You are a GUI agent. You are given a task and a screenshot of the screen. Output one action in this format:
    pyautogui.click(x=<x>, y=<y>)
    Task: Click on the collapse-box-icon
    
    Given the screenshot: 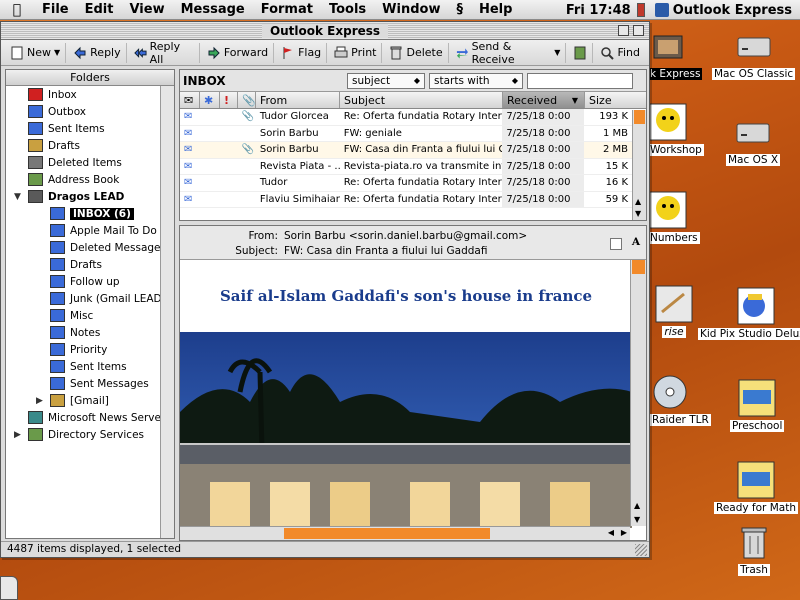 What is the action you would take?
    pyautogui.click(x=638, y=30)
    